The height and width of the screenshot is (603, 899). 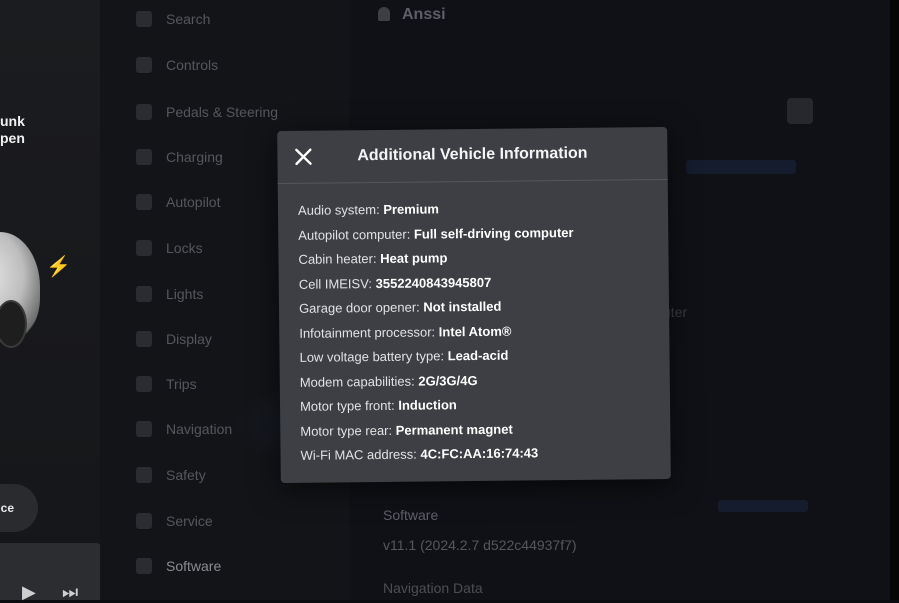 I want to click on modal-header: Additional Vehicle Information, so click(x=472, y=155).